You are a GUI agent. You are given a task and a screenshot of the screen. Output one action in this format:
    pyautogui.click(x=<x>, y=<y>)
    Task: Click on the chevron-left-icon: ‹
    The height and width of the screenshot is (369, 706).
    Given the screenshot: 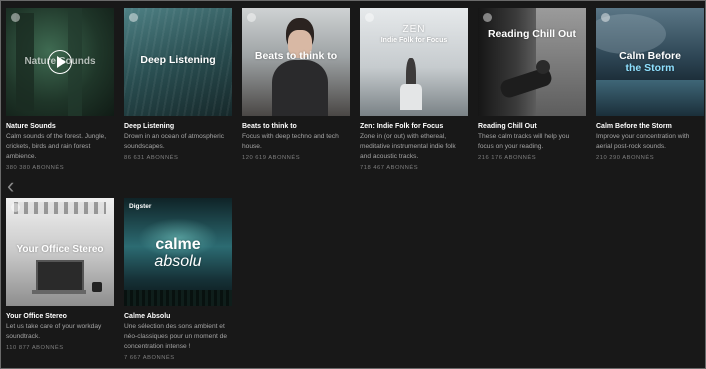 What is the action you would take?
    pyautogui.click(x=18, y=186)
    